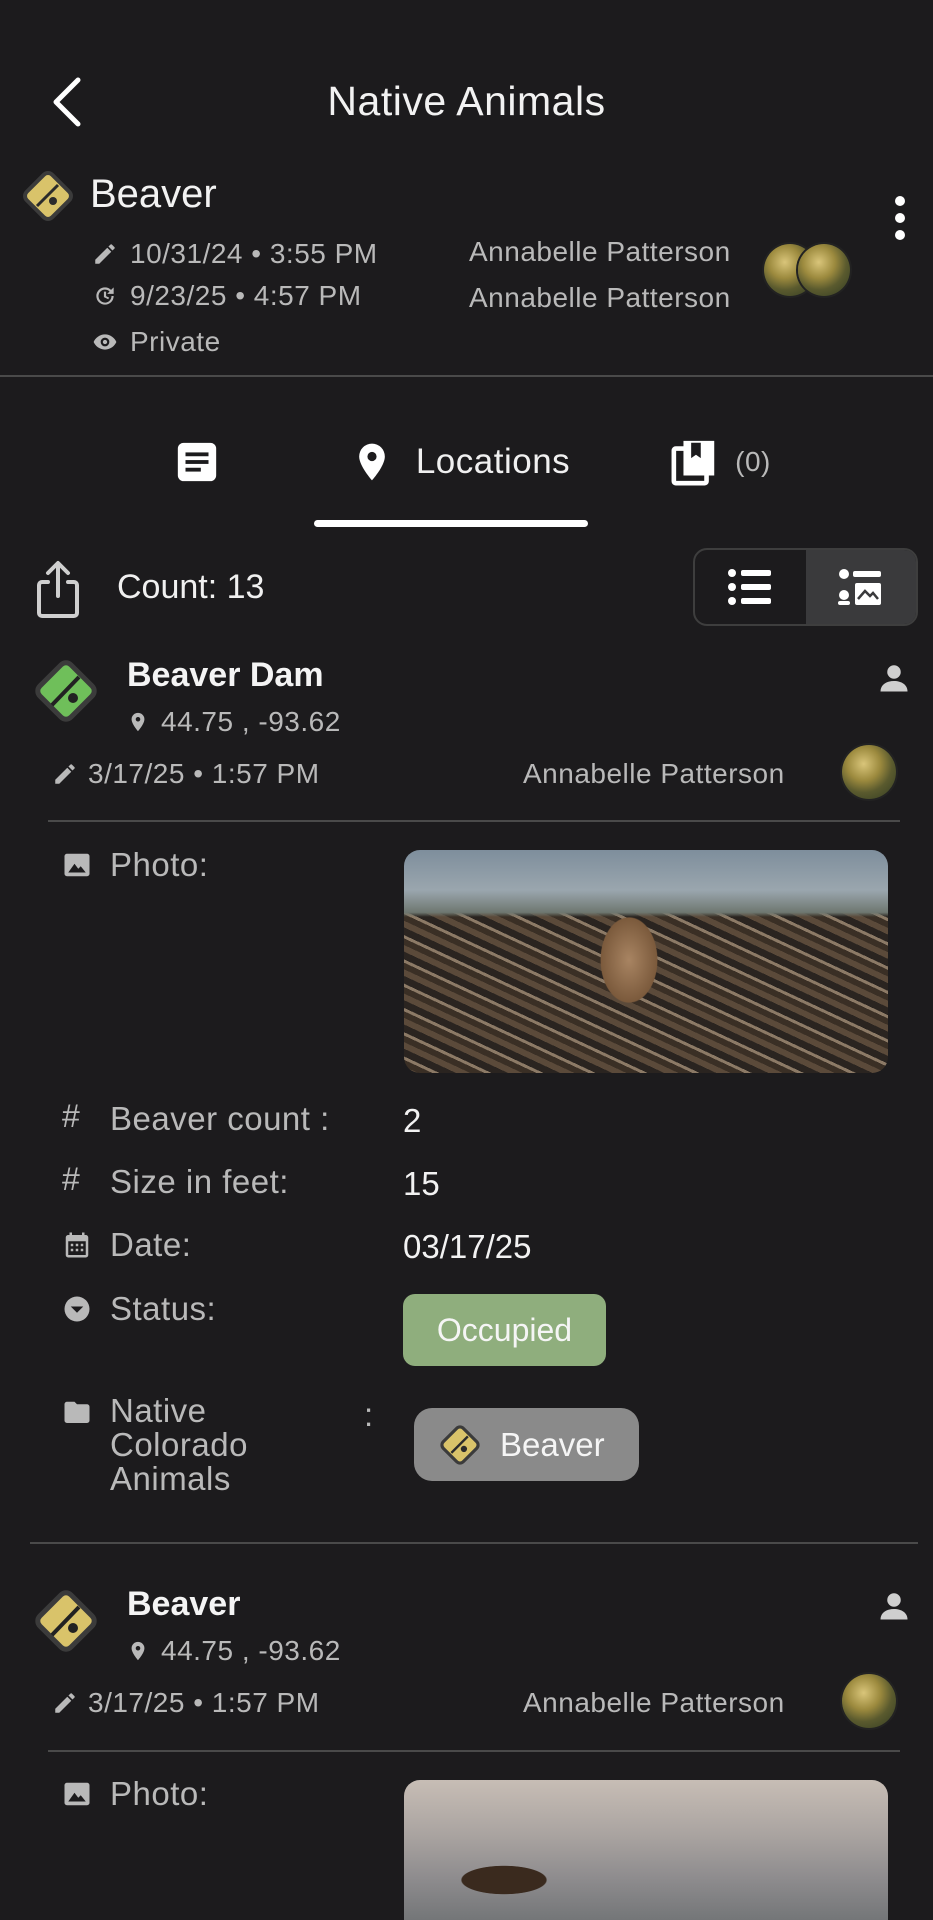 This screenshot has height=1920, width=933. I want to click on count-label: Count: 13, so click(191, 587).